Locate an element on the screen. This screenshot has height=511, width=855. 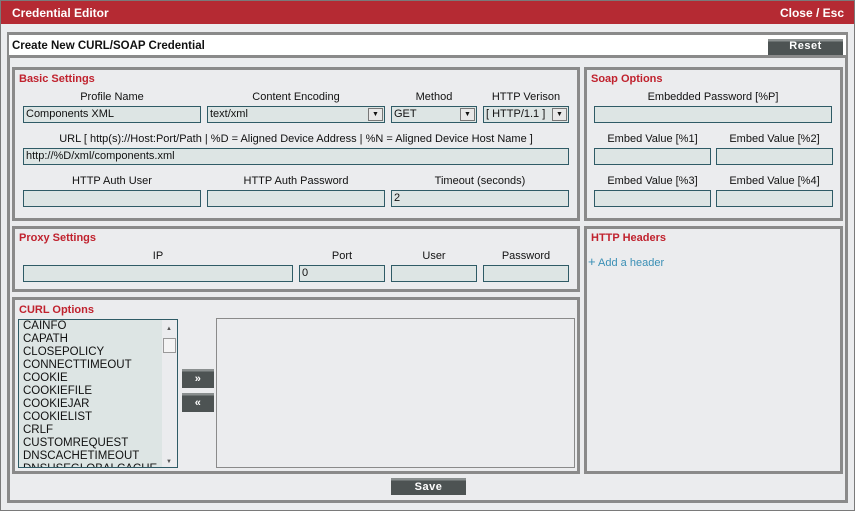
proxy-port-label: Port is located at coordinates (342, 256).